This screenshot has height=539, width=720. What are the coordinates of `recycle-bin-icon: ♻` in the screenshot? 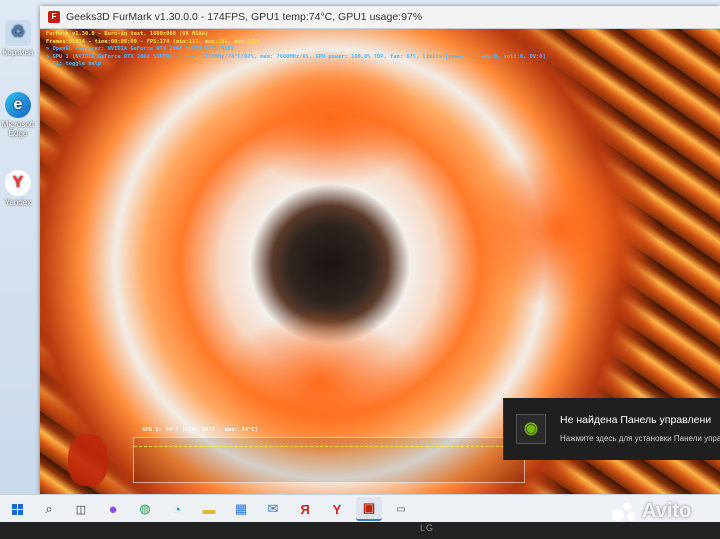 It's located at (18, 33).